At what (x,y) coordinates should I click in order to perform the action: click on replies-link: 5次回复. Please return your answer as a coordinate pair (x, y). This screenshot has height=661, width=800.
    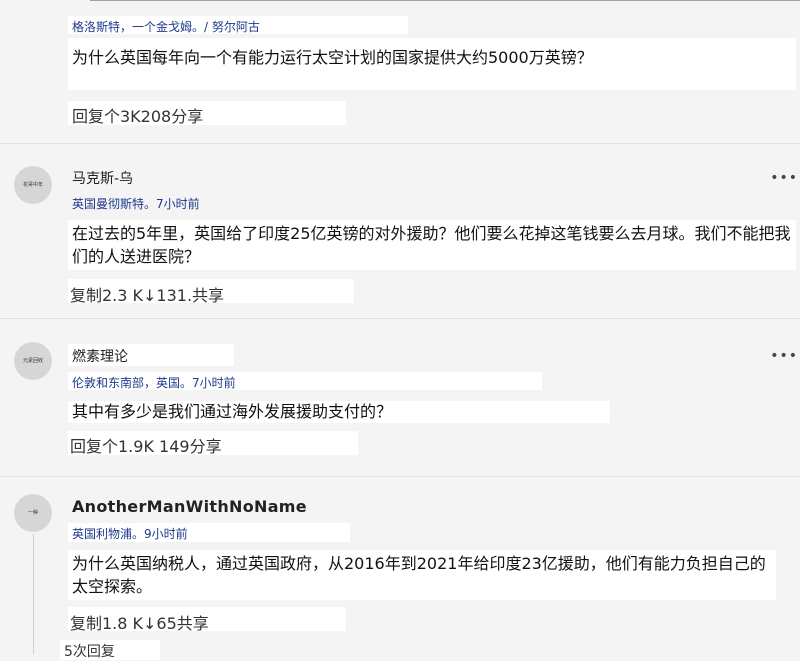
    Looking at the image, I should click on (89, 651).